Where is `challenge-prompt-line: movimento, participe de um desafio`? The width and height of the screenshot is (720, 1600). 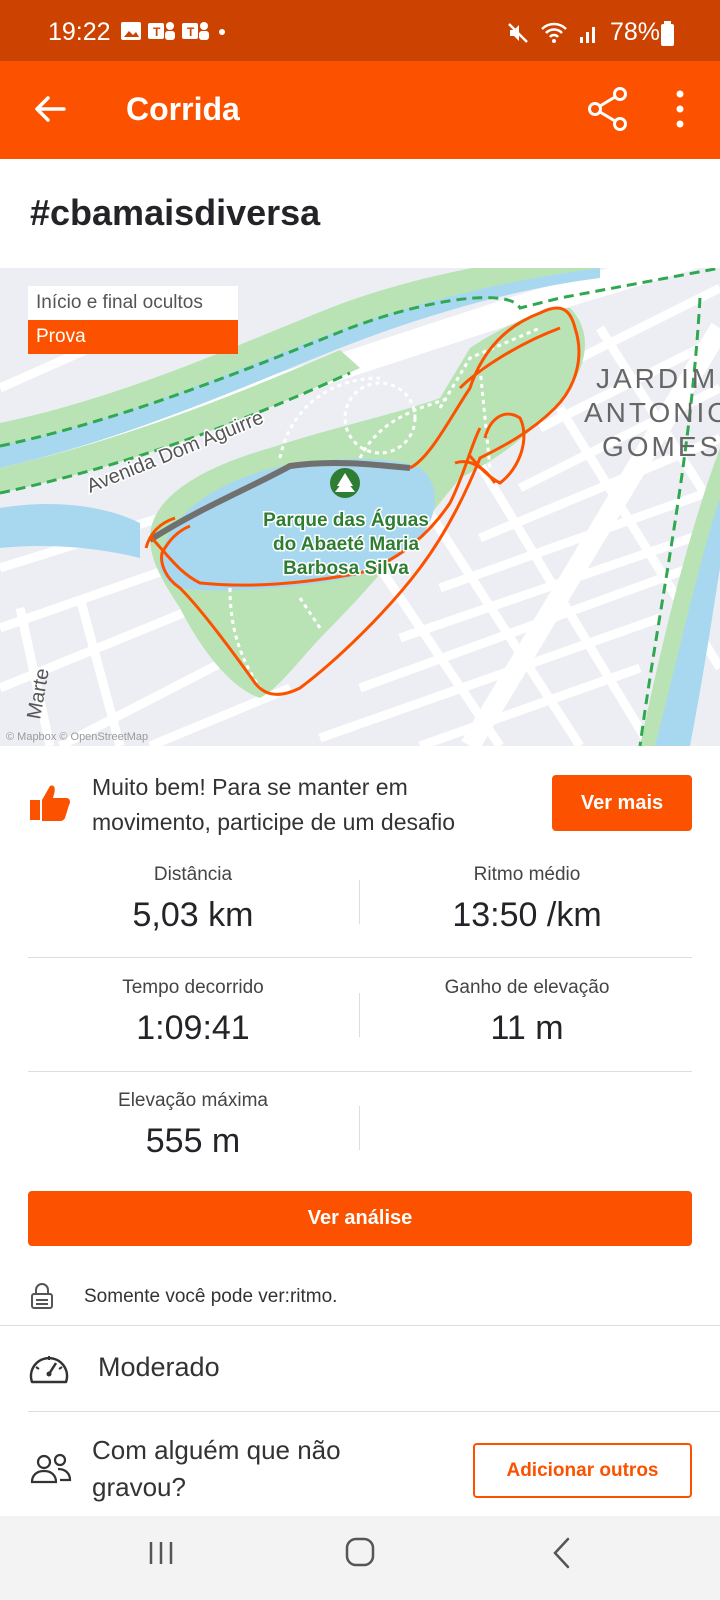 challenge-prompt-line: movimento, participe de um desafio is located at coordinates (274, 822).